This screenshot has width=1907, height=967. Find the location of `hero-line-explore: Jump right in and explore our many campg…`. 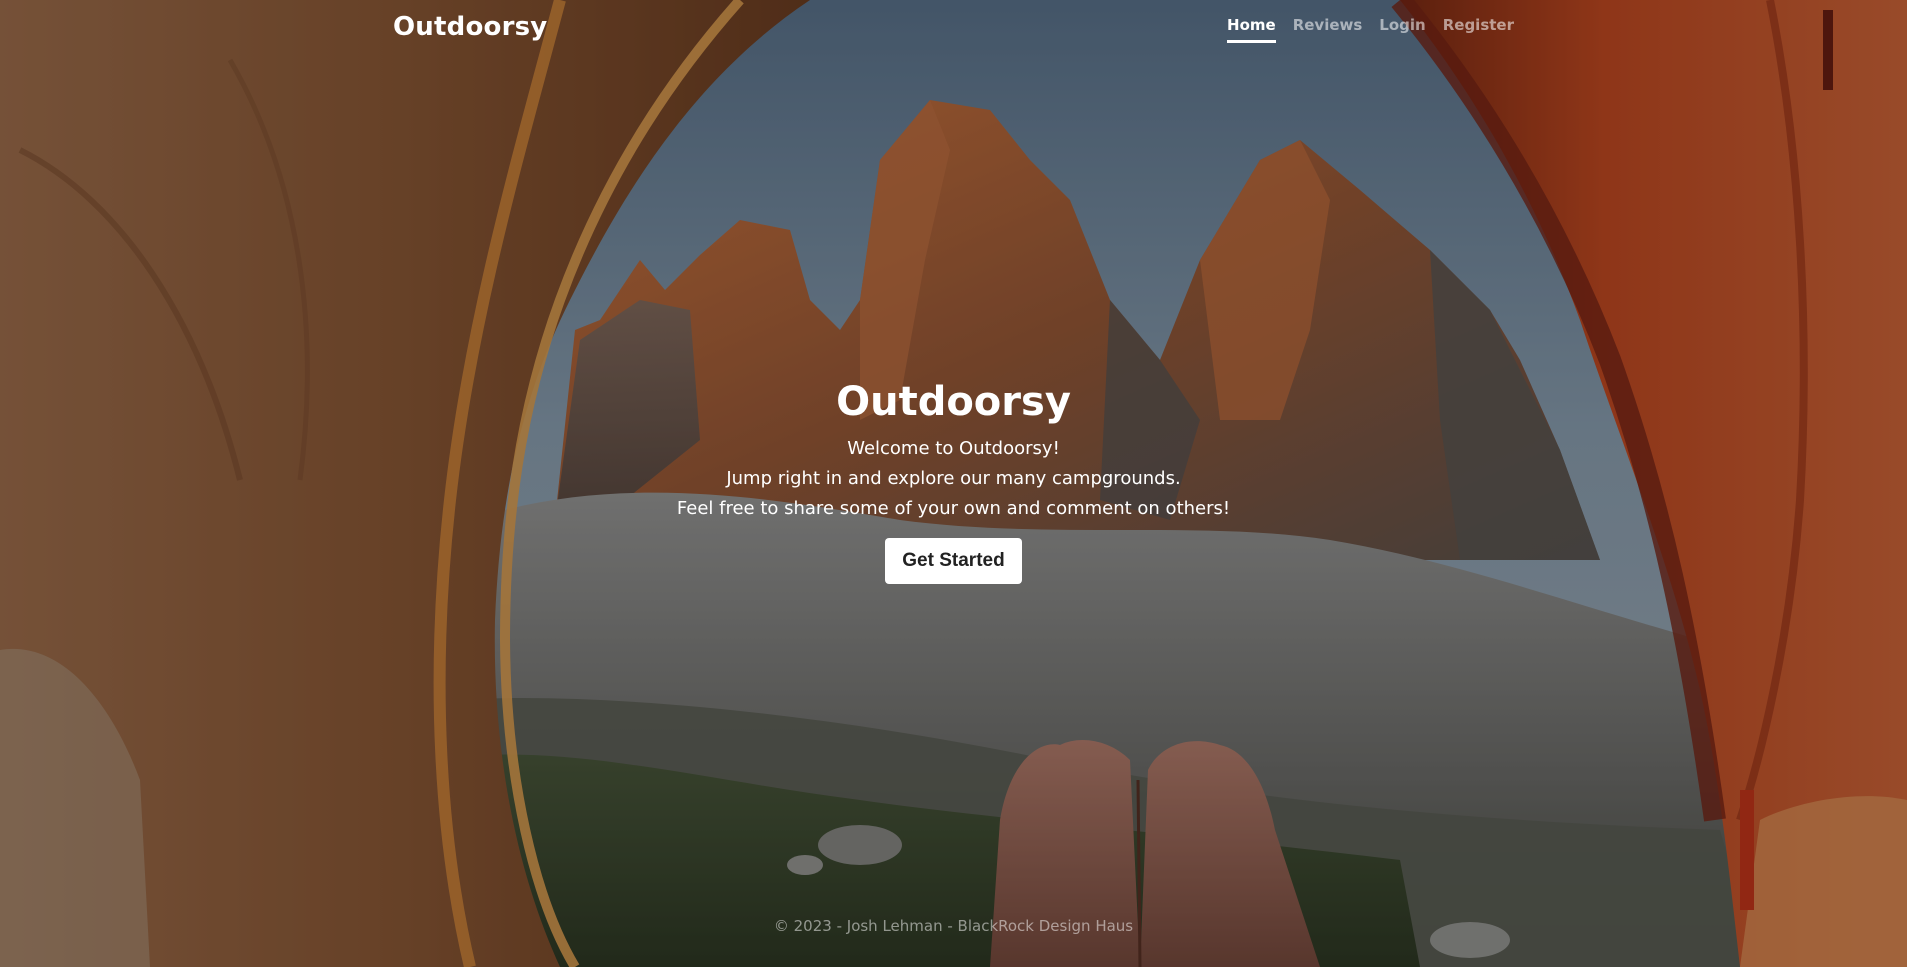

hero-line-explore: Jump right in and explore our many campg… is located at coordinates (953, 478).